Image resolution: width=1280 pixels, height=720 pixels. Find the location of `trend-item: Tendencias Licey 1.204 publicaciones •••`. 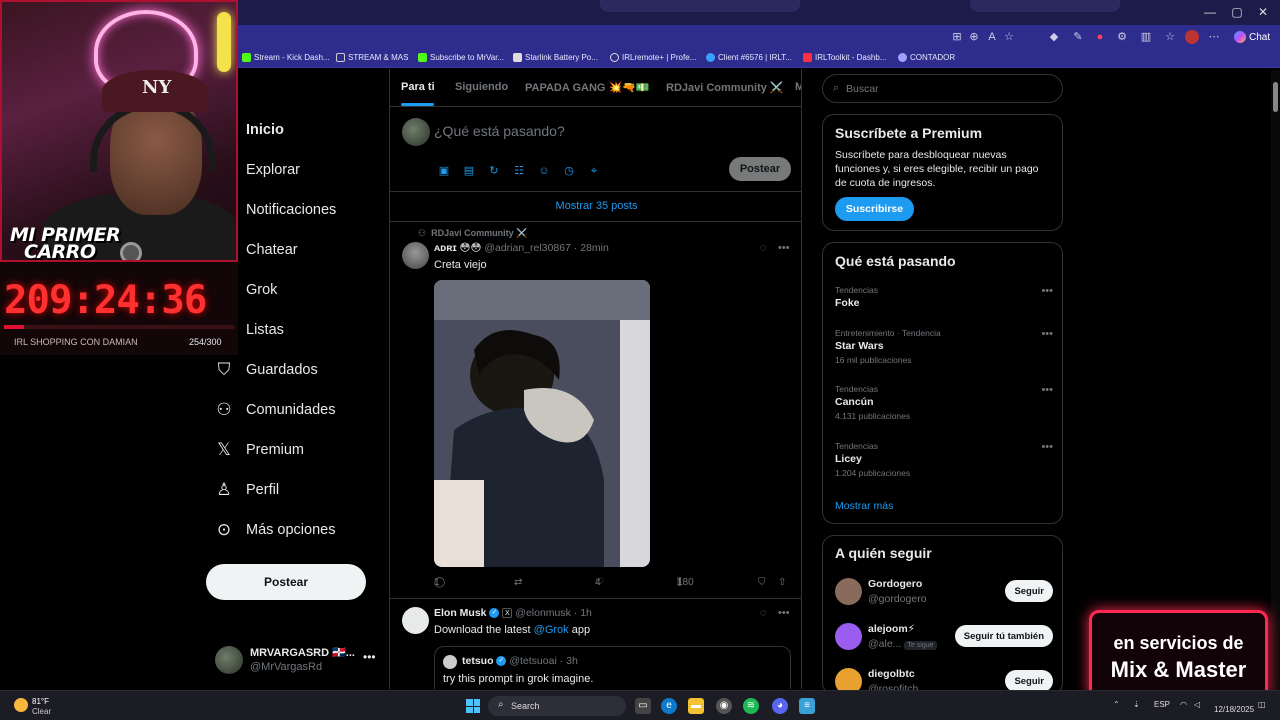

trend-item: Tendencias Licey 1.204 publicaciones ••• is located at coordinates (944, 459).